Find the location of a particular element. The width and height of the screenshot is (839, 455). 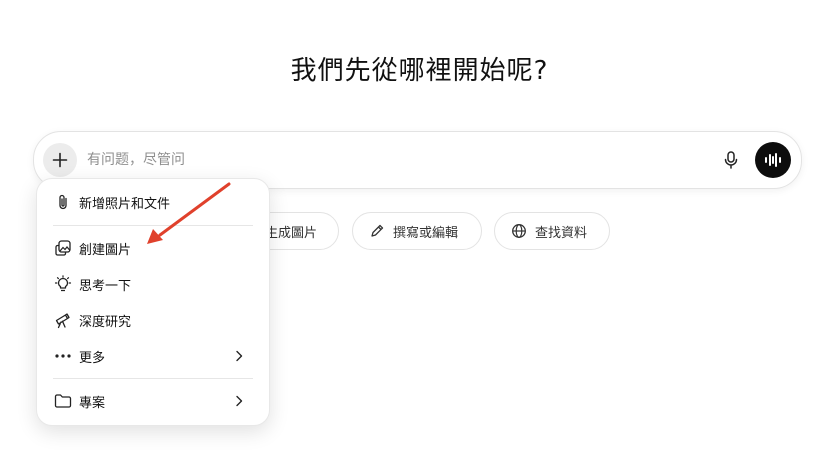

menu-item-label: 專案 is located at coordinates (92, 403).